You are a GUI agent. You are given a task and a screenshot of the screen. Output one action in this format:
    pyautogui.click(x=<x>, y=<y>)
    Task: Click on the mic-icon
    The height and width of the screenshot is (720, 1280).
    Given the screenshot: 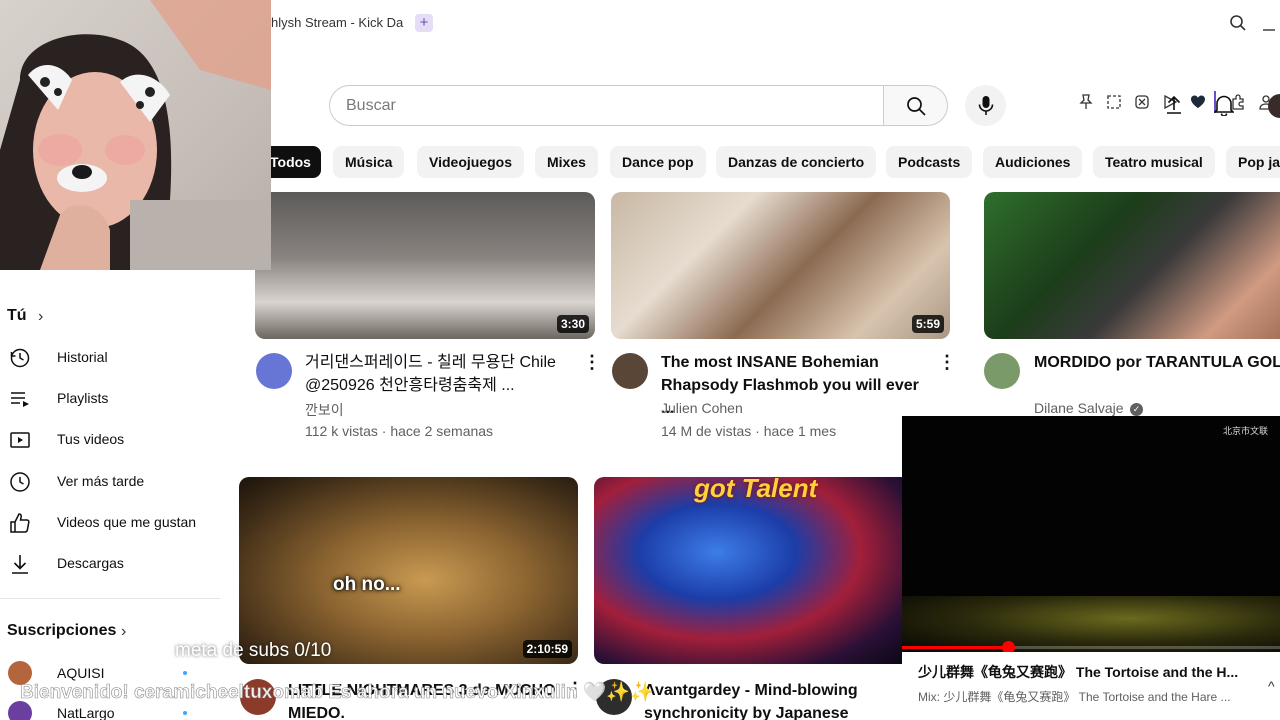 What is the action you would take?
    pyautogui.click(x=986, y=105)
    